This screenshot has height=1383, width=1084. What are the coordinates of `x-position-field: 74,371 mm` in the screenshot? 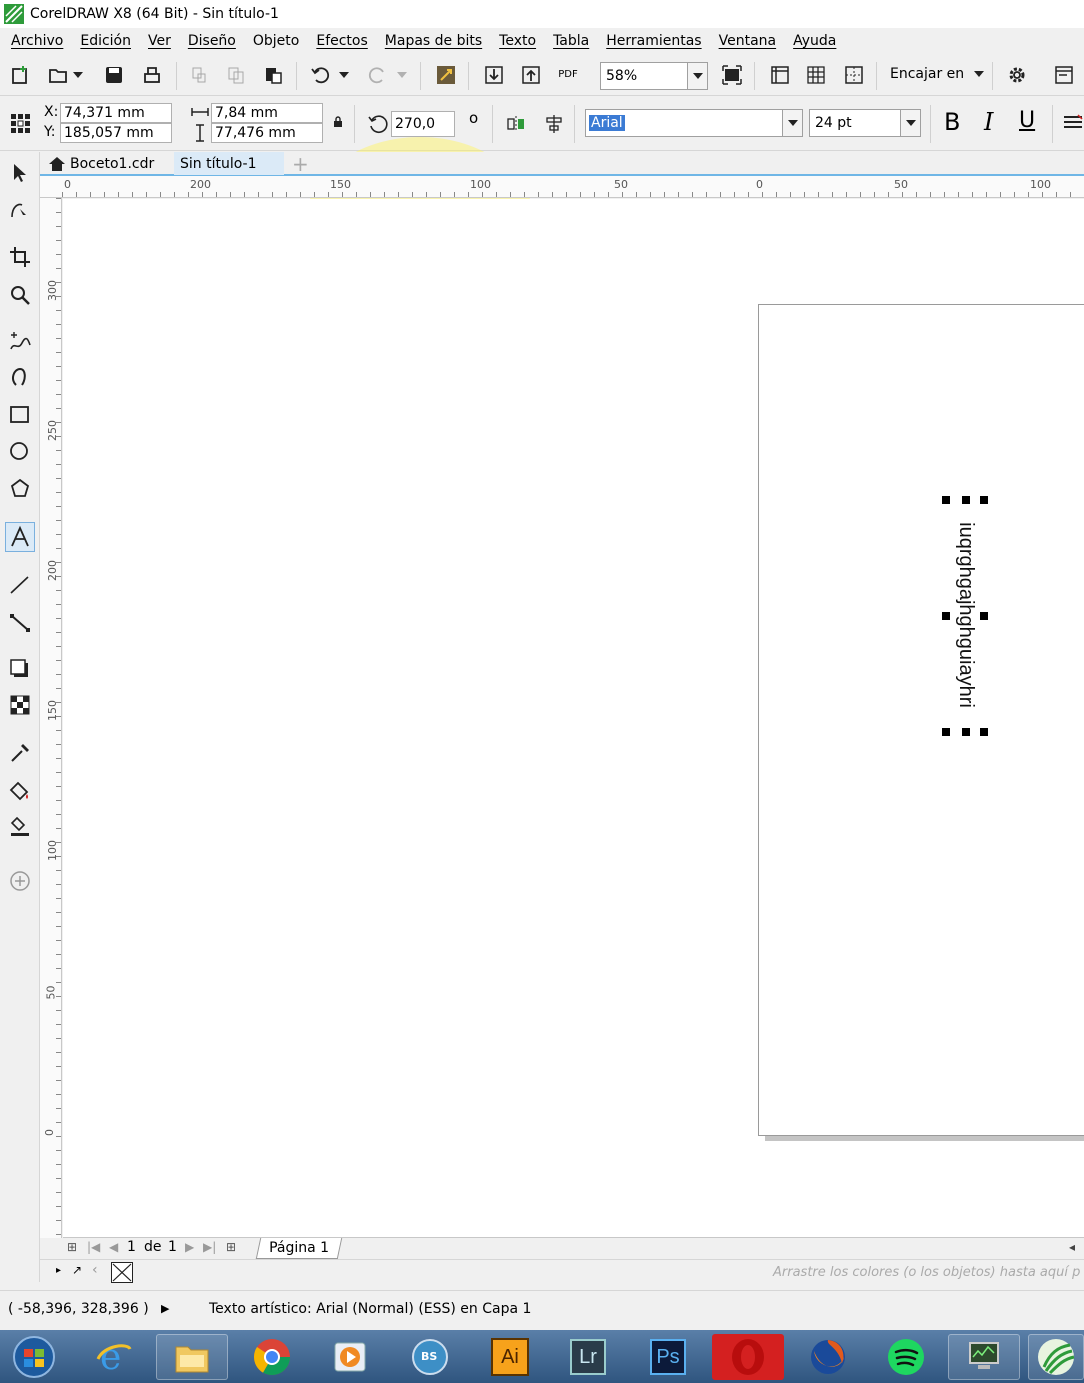 It's located at (116, 113).